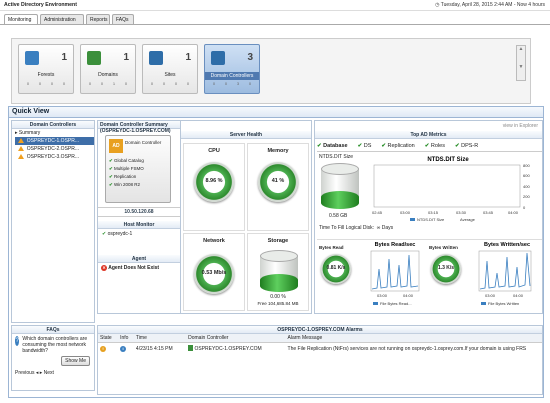 The width and height of the screenshot is (550, 403). Describe the element at coordinates (320, 330) in the screenshot. I see `panel-title: OSPREYDC-1.OSPREY.COM Alarms` at that location.